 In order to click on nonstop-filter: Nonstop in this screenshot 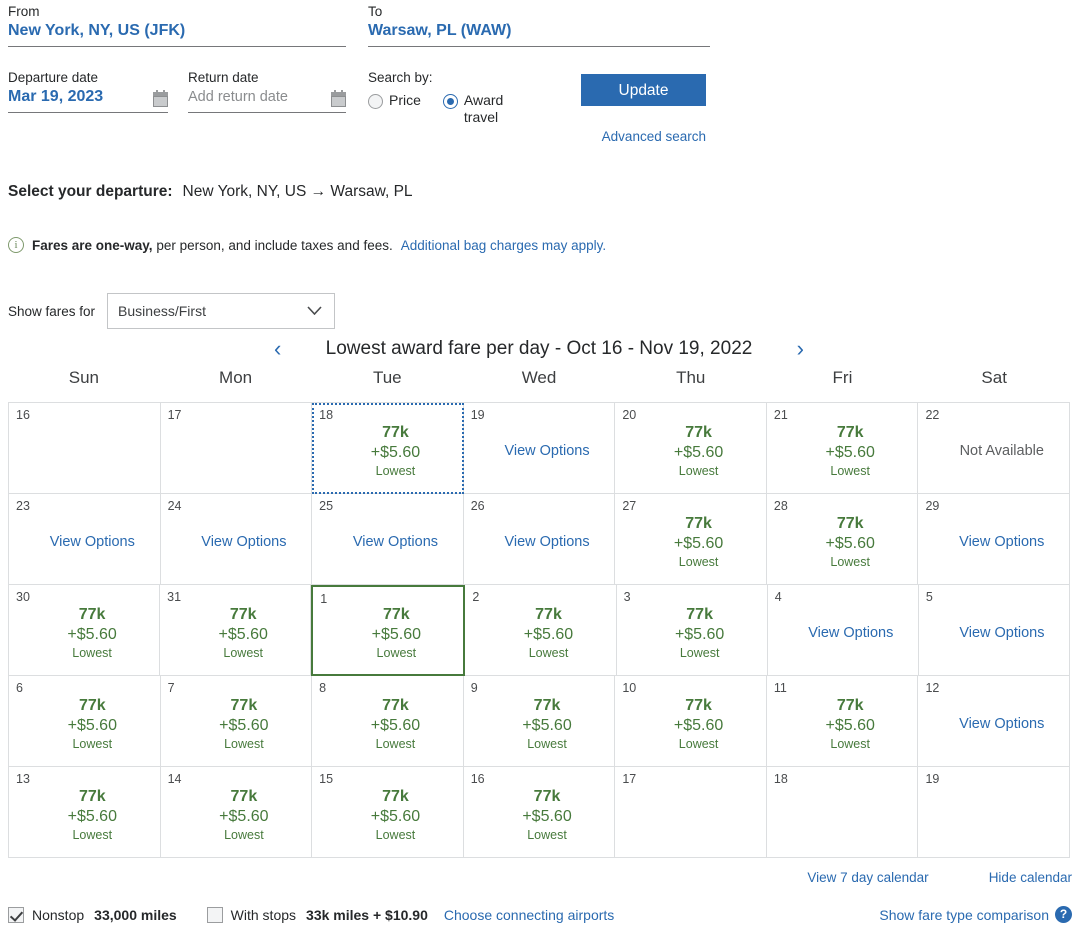, I will do `click(46, 914)`.